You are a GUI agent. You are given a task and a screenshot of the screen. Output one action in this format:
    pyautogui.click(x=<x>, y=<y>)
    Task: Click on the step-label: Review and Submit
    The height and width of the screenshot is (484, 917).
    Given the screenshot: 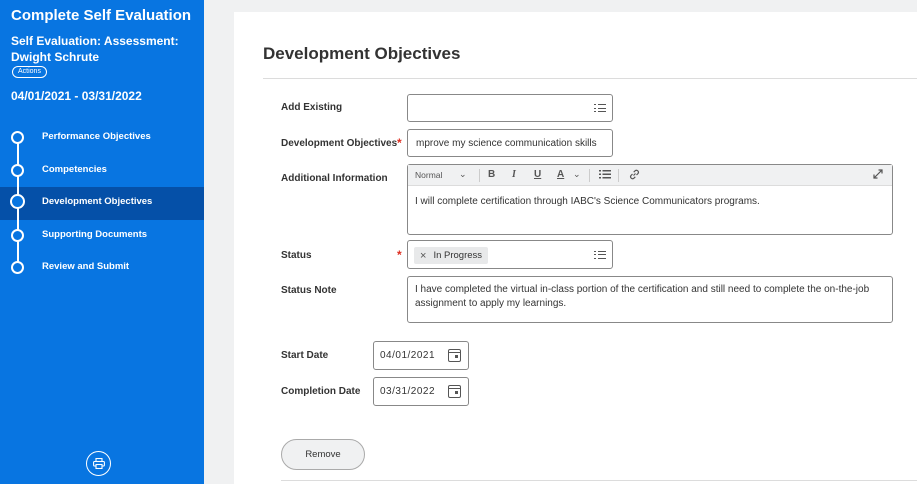 What is the action you would take?
    pyautogui.click(x=86, y=266)
    